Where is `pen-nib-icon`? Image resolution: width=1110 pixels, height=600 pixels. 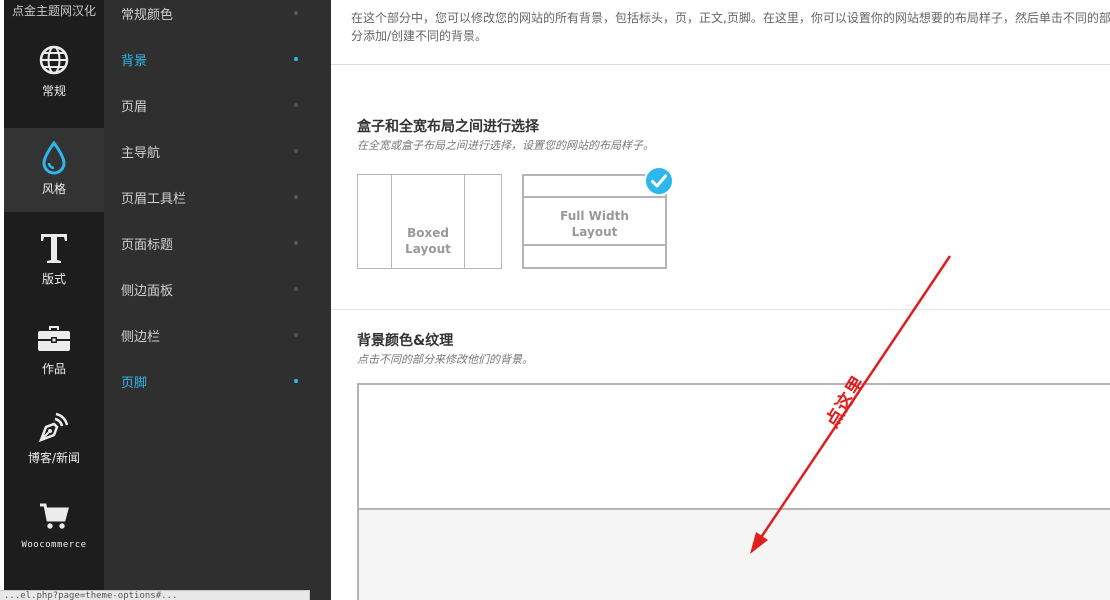 pen-nib-icon is located at coordinates (54, 427).